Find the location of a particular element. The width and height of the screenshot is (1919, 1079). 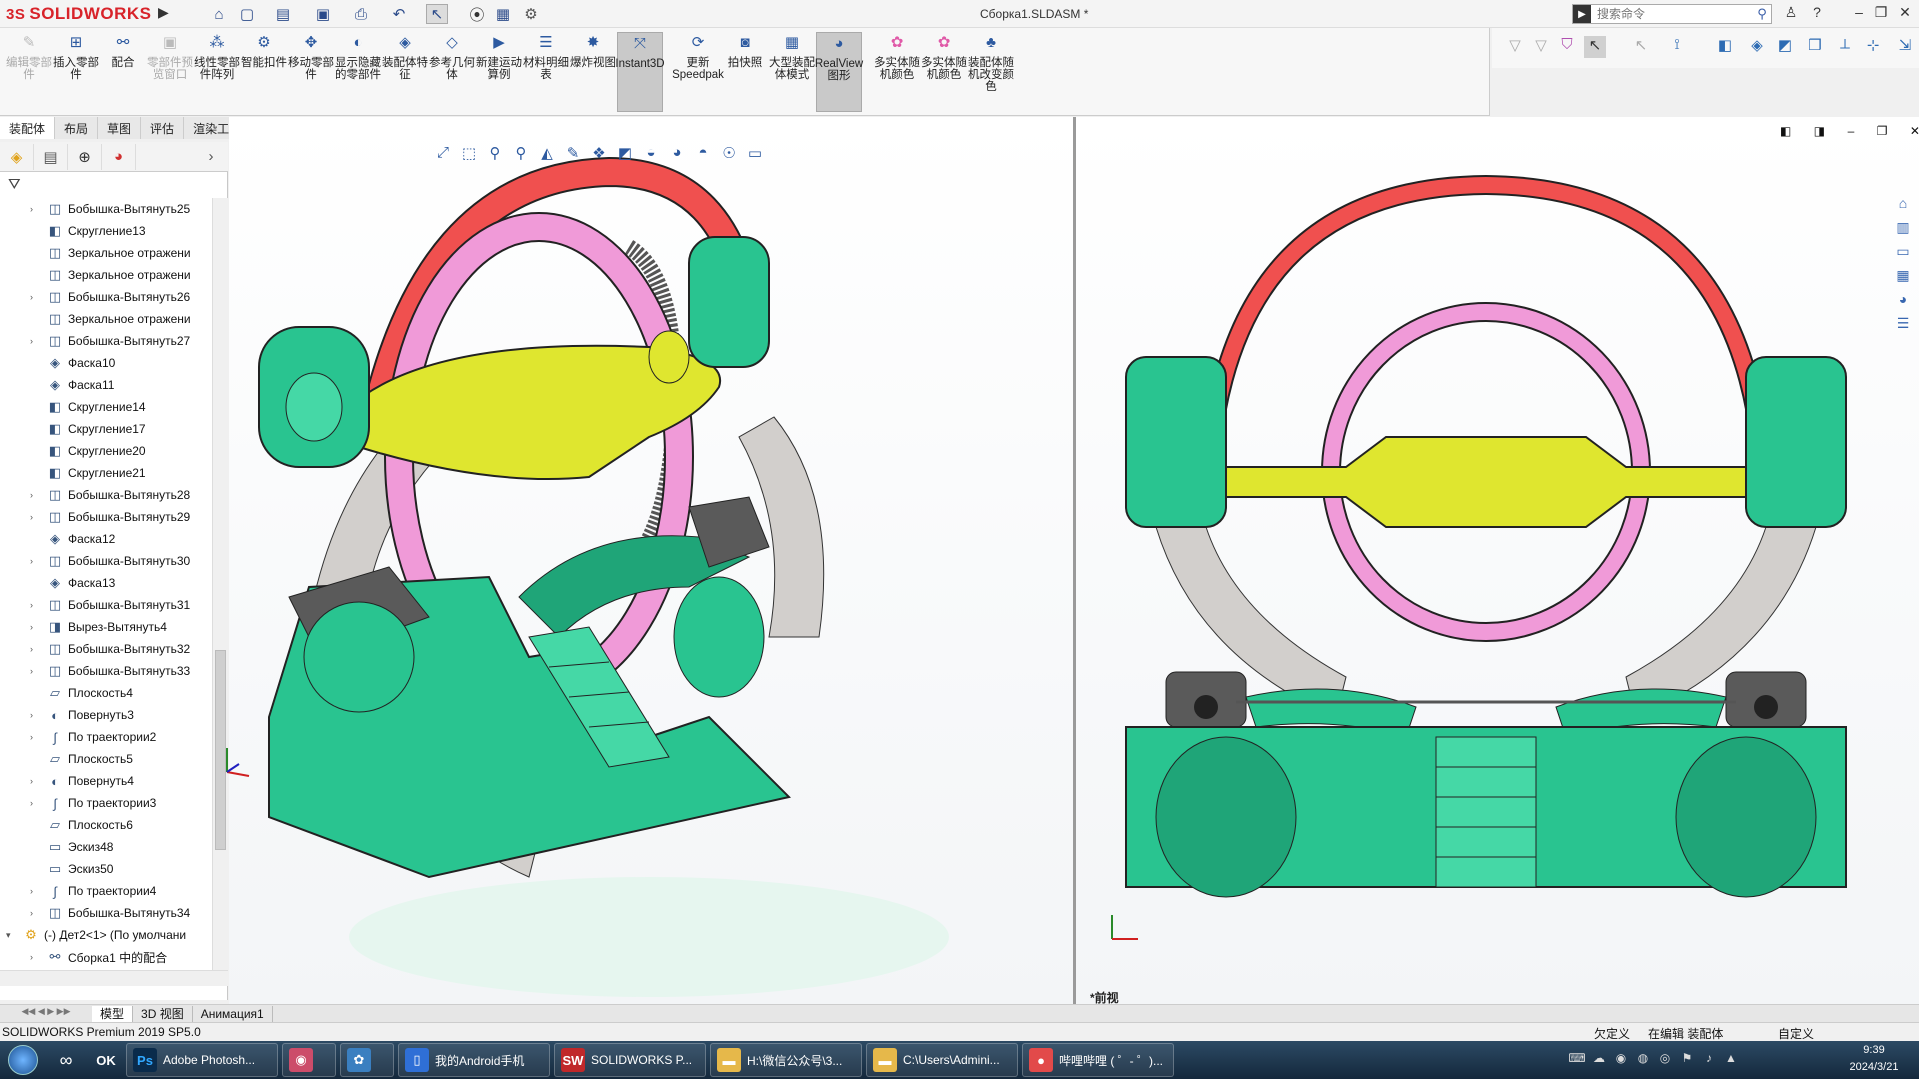

ribbon-button: ◈ 装配体特征 is located at coordinates (405, 72).